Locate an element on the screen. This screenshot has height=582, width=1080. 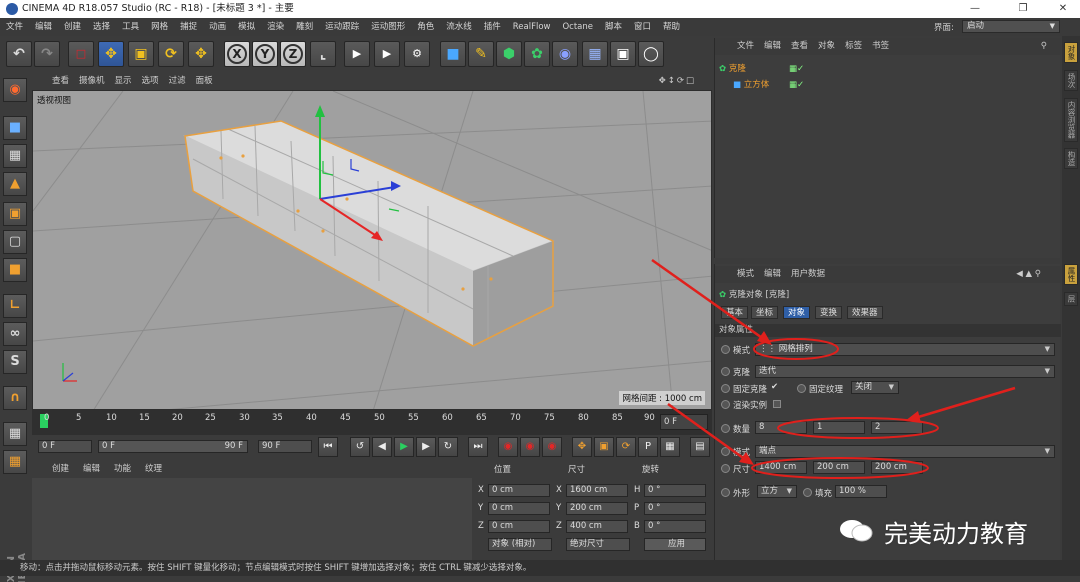
mat-menu-edit: 编辑 is located at coordinates (91, 469).